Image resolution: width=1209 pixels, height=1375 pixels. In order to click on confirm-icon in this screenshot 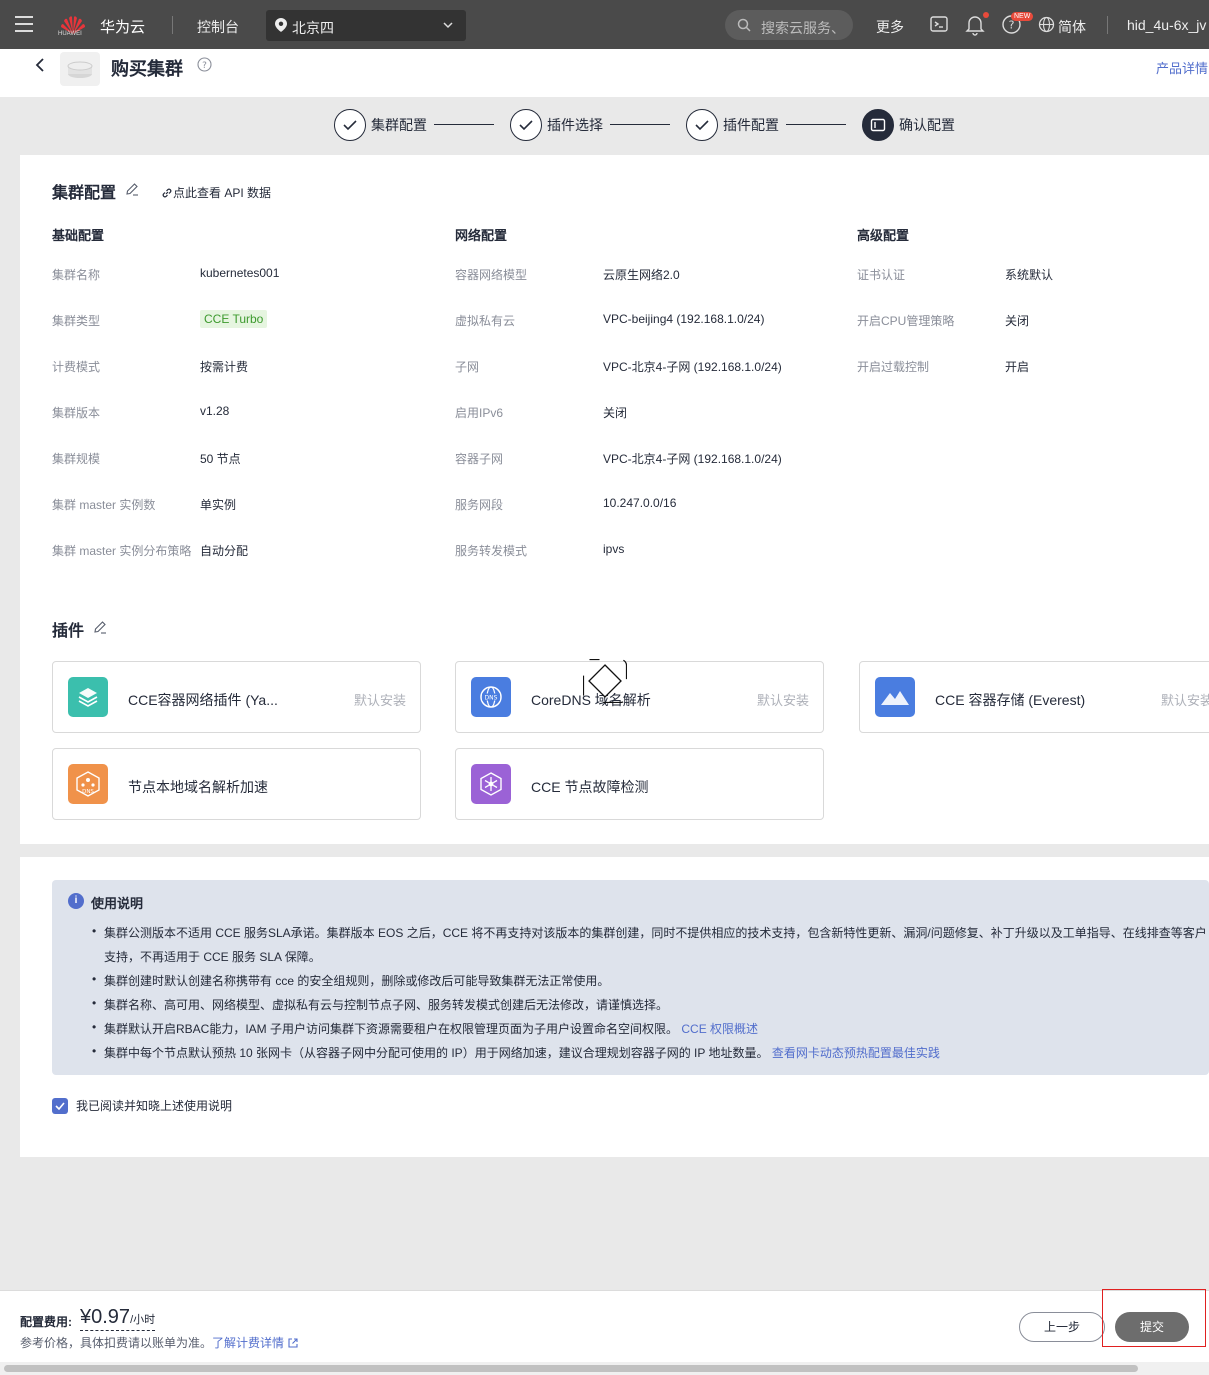, I will do `click(878, 125)`.